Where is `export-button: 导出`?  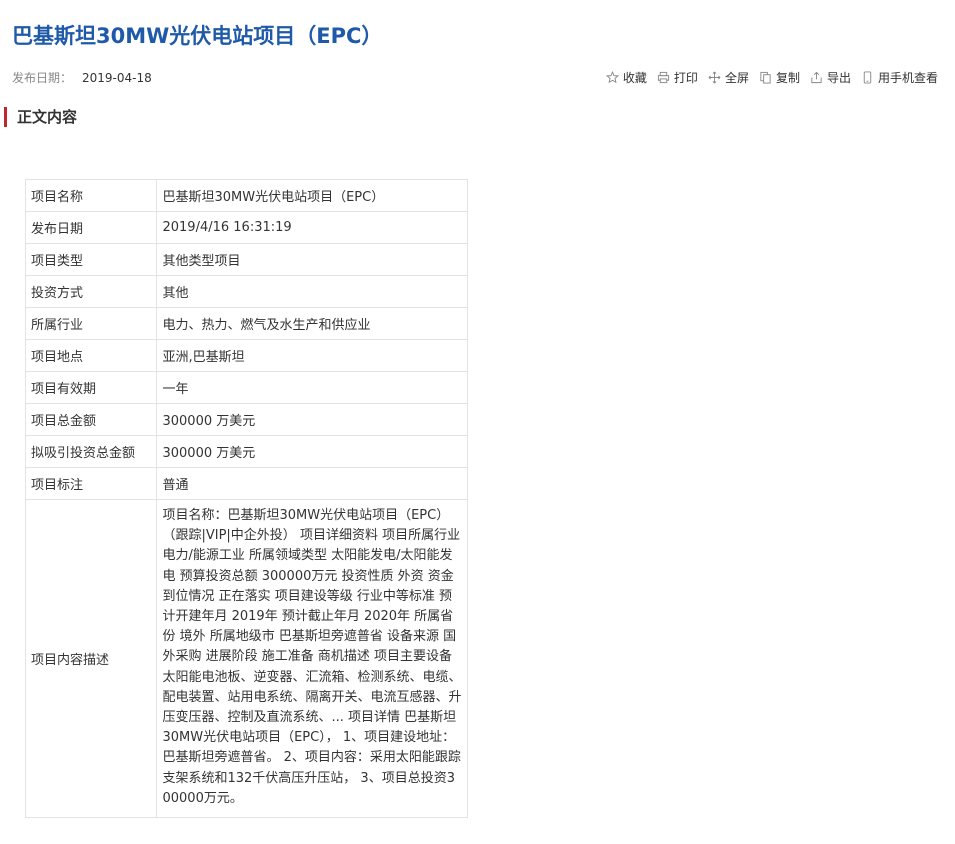 export-button: 导出 is located at coordinates (830, 77).